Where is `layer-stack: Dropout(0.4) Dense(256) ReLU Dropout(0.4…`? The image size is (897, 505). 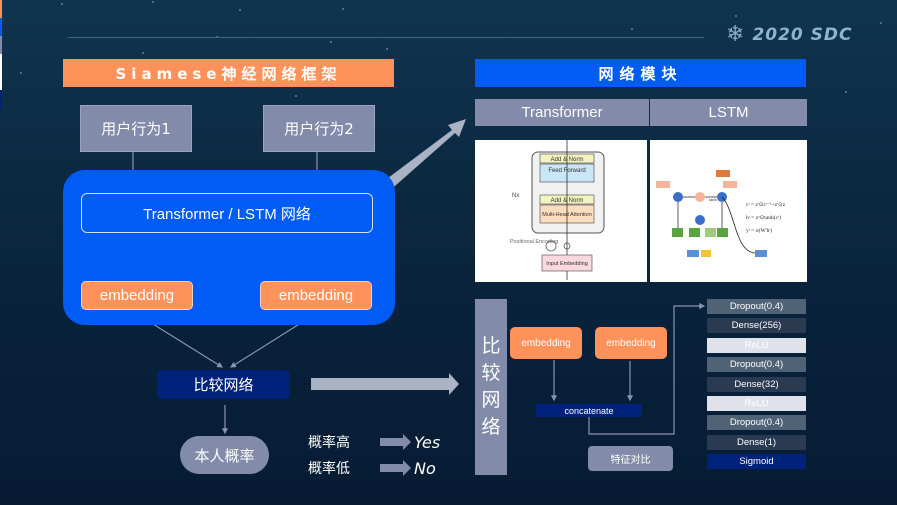 layer-stack: Dropout(0.4) Dense(256) ReLU Dropout(0.4… is located at coordinates (756, 386).